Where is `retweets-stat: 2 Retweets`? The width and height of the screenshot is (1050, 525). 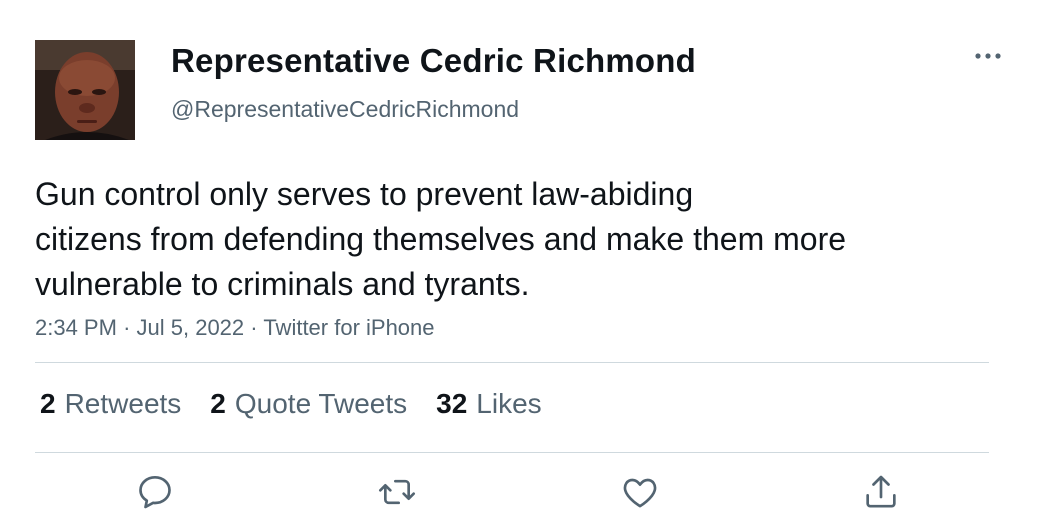 retweets-stat: 2 Retweets is located at coordinates (110, 404).